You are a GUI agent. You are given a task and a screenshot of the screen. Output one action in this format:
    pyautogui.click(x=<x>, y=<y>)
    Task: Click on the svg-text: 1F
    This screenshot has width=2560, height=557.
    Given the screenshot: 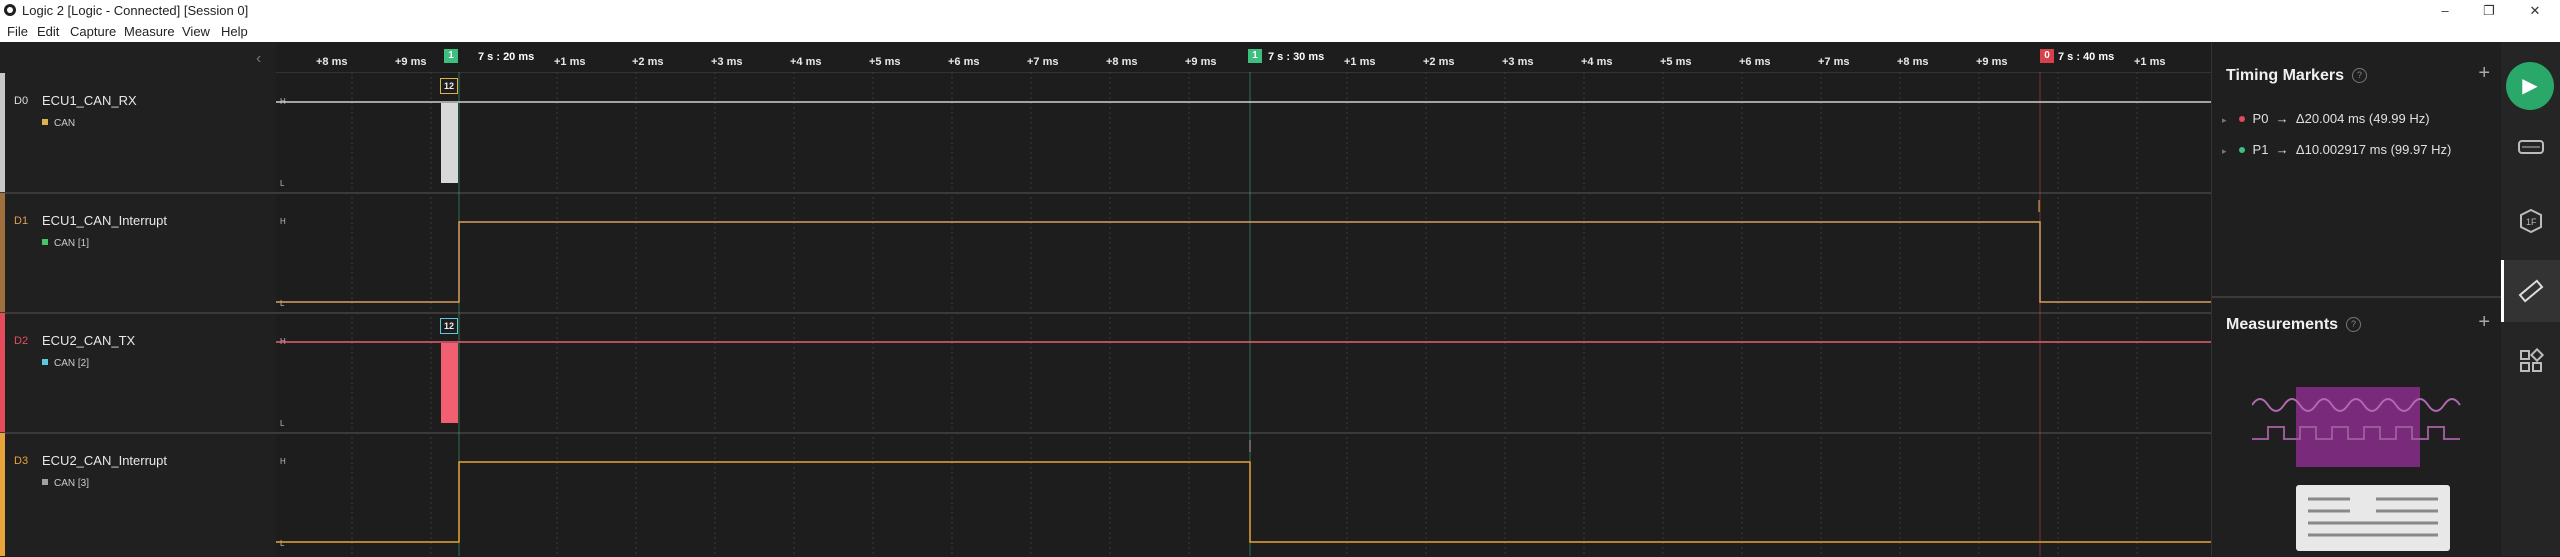 What is the action you would take?
    pyautogui.click(x=2531, y=222)
    